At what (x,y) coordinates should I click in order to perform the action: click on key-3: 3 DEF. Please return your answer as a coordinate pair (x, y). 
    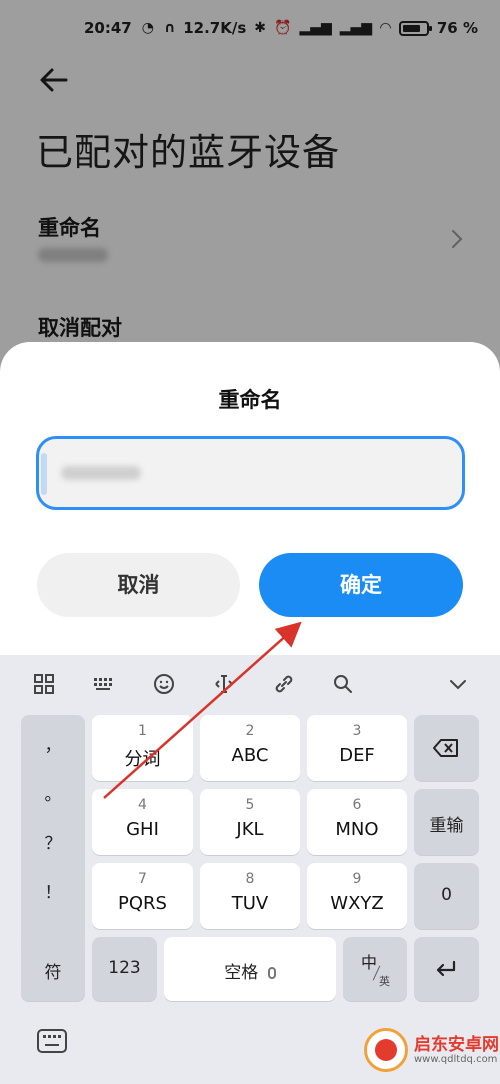
    Looking at the image, I should click on (357, 748).